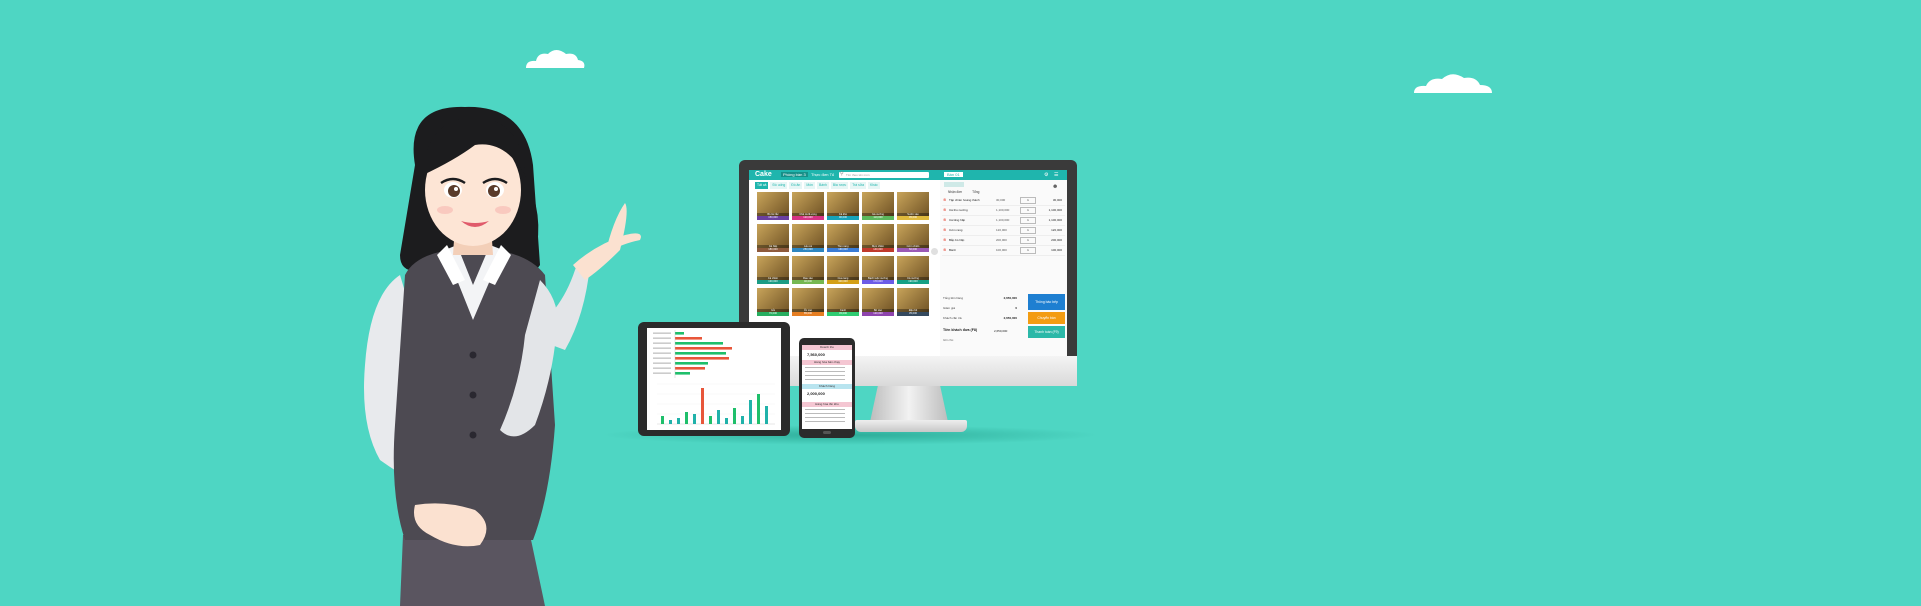 This screenshot has height=606, width=1921. I want to click on search-placeholder: Tìm theo tên món, so click(858, 175).